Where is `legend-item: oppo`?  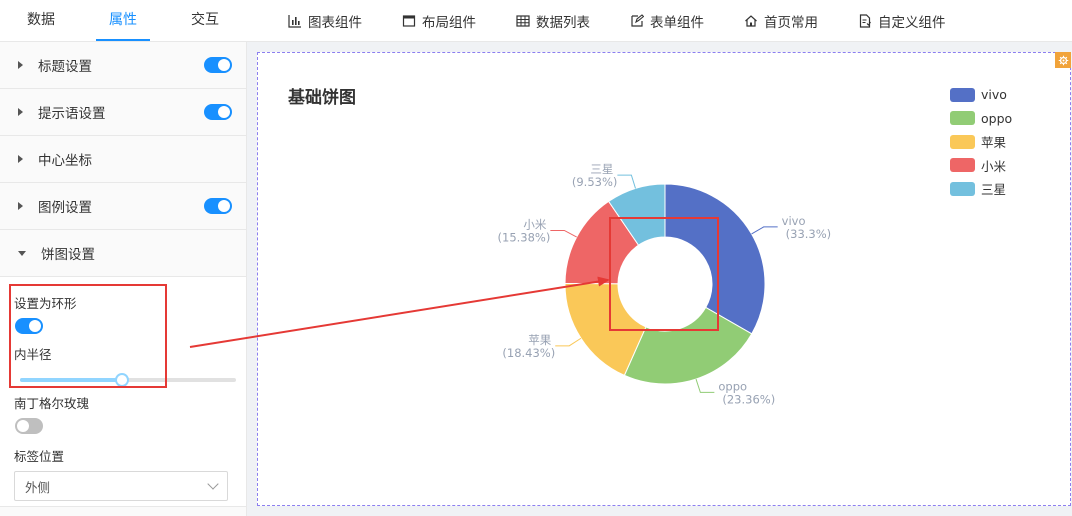 legend-item: oppo is located at coordinates (981, 119).